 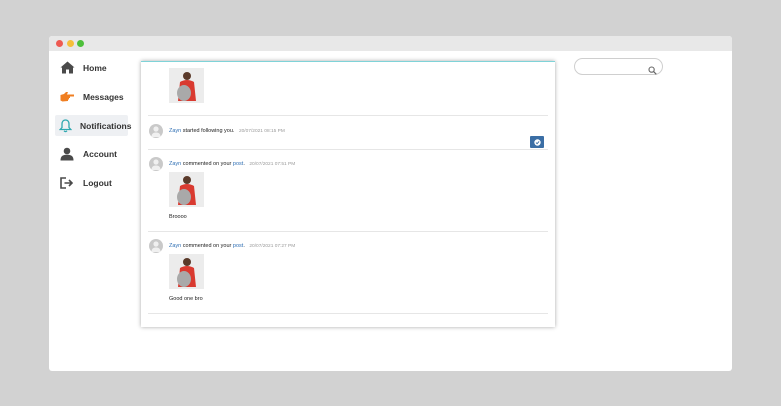 What do you see at coordinates (65, 126) in the screenshot?
I see `bell-icon` at bounding box center [65, 126].